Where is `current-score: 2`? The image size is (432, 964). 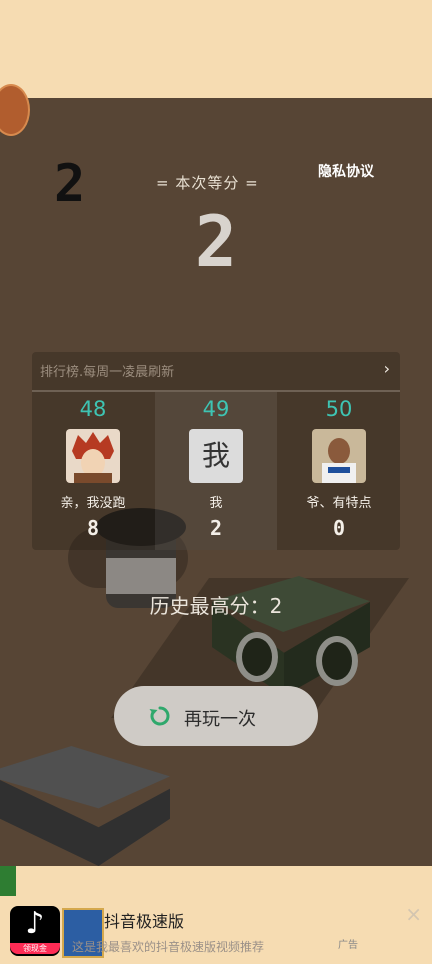
current-score: 2 is located at coordinates (216, 242).